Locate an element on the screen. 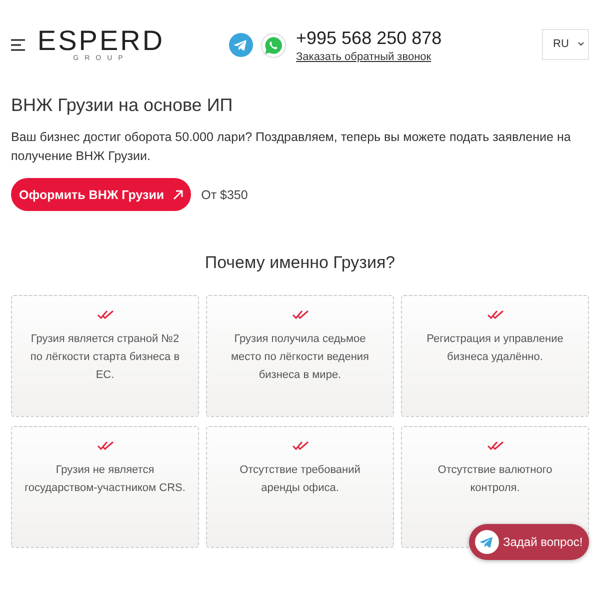 The width and height of the screenshot is (600, 600). phone-number: +995 568 250 878 is located at coordinates (369, 38).